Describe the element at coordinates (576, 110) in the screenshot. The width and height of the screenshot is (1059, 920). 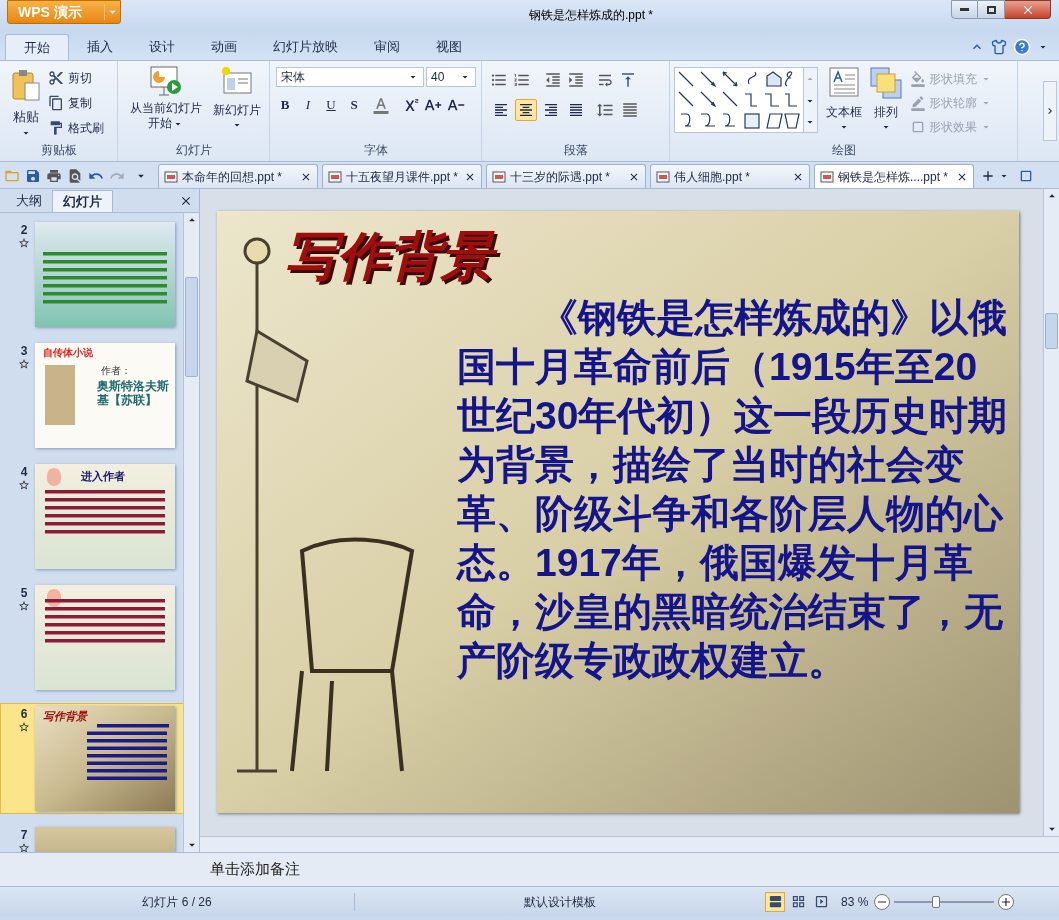
I see `justify-icon` at that location.